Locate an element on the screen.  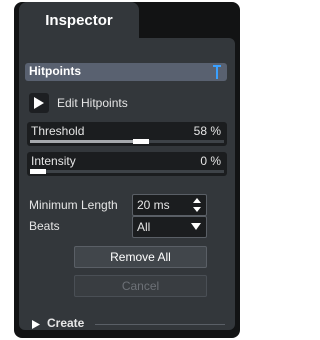
intensity-slider: Intensity 0 % is located at coordinates (127, 164).